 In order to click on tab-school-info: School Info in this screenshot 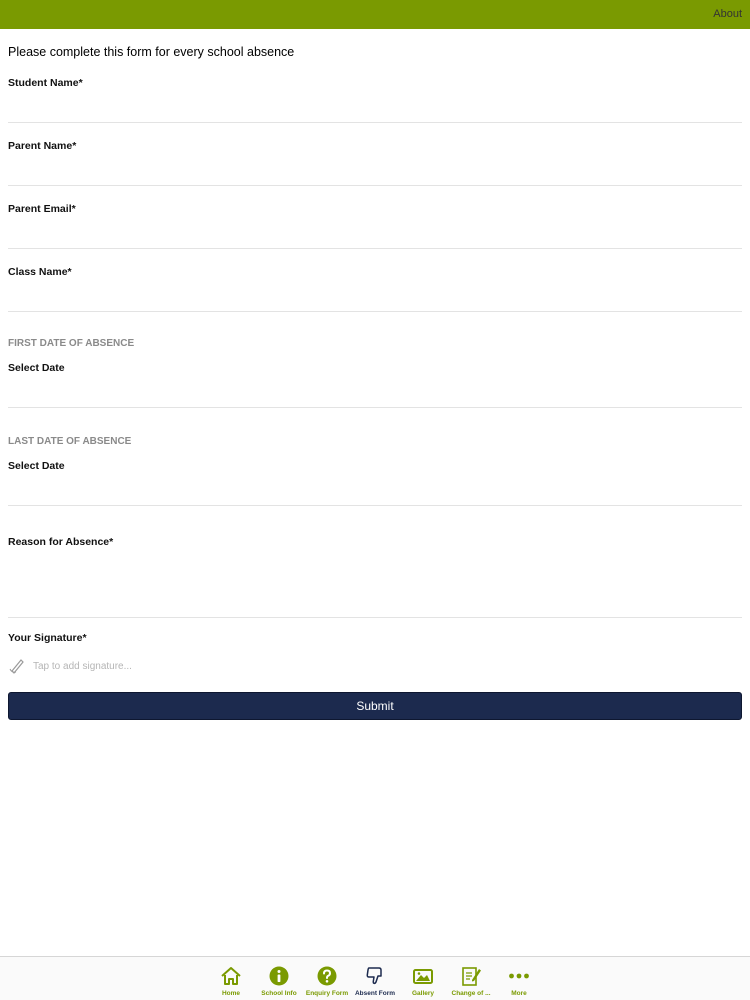, I will do `click(279, 978)`.